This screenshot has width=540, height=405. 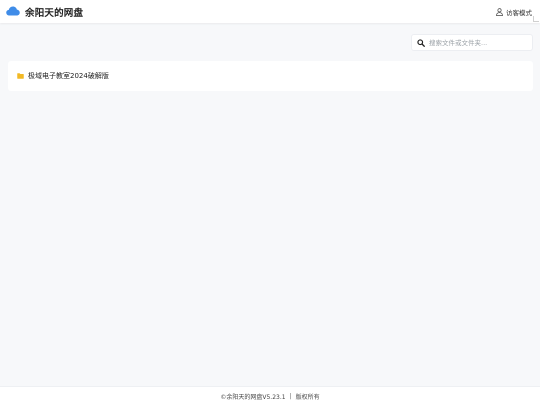 I want to click on footer: ©余阳天的网盘V5.23.1 | 版权所有, so click(x=270, y=395).